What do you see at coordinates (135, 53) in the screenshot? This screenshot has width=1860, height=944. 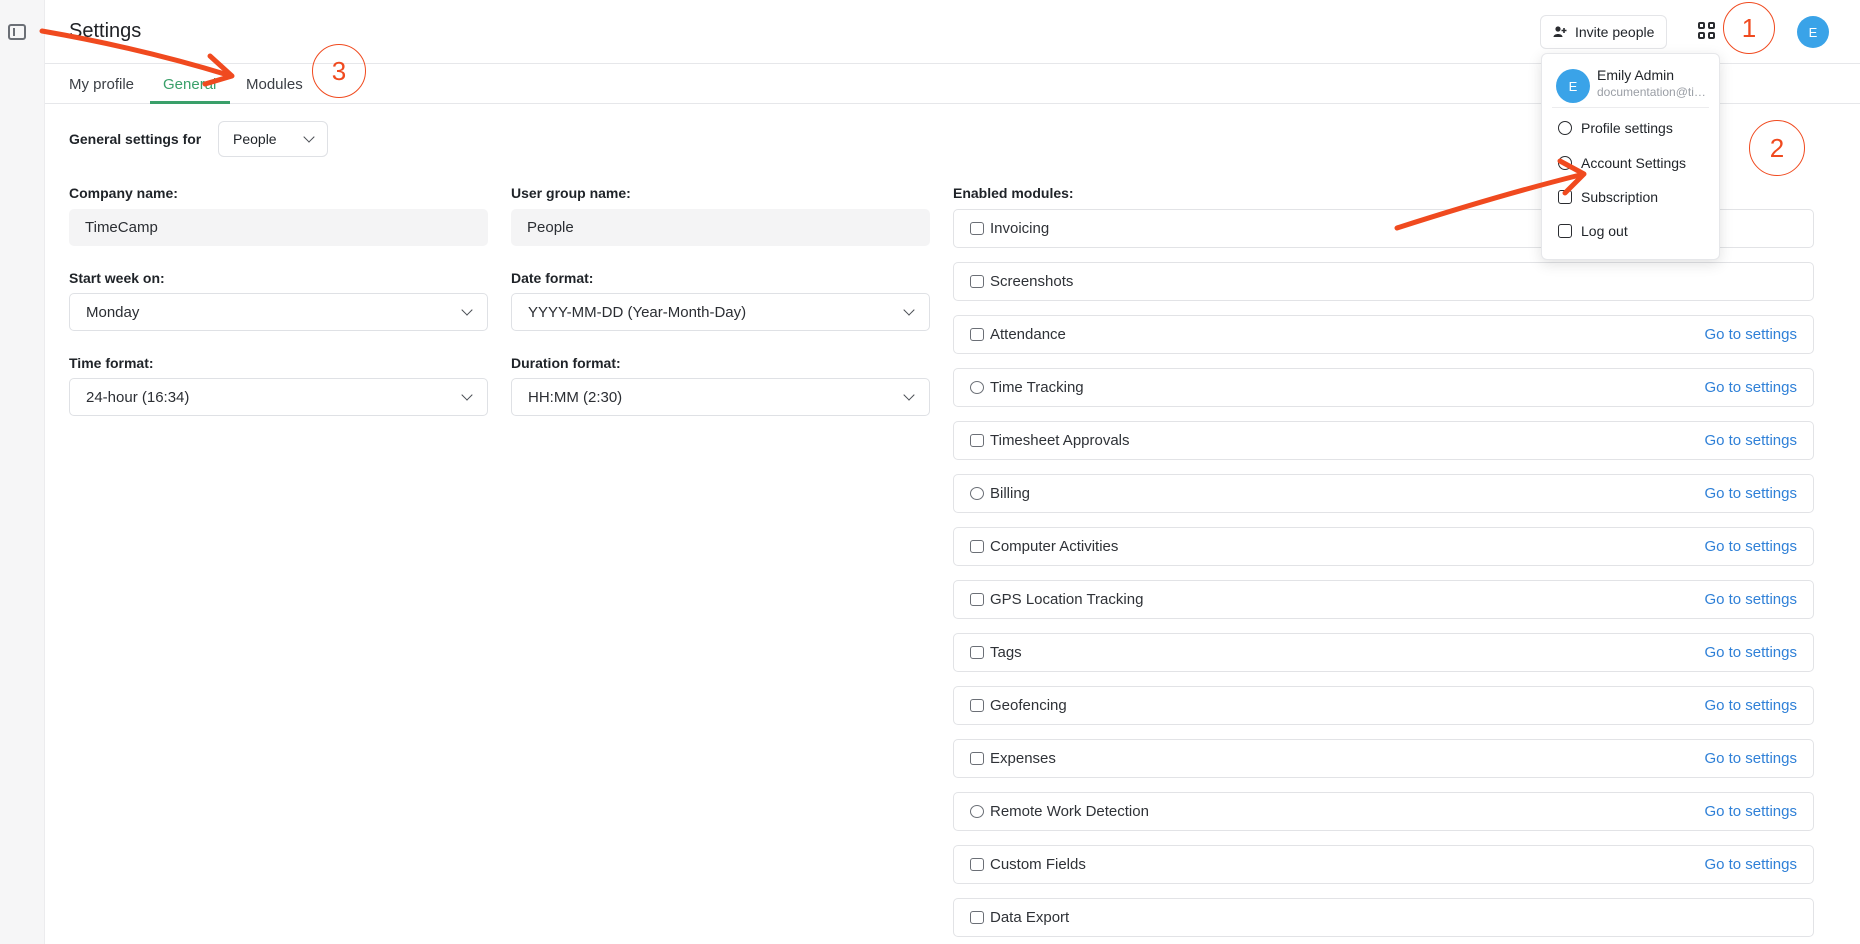 I see `arrow-to-modules-tab` at bounding box center [135, 53].